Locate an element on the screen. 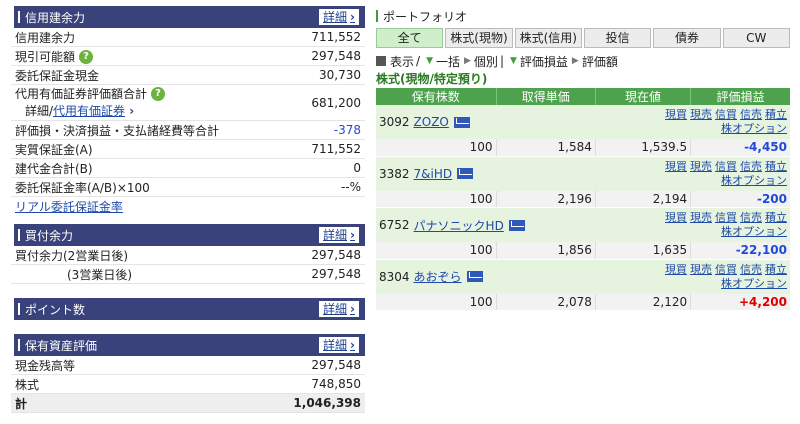 The height and width of the screenshot is (424, 800). holding-pl: +4,200 is located at coordinates (740, 302).